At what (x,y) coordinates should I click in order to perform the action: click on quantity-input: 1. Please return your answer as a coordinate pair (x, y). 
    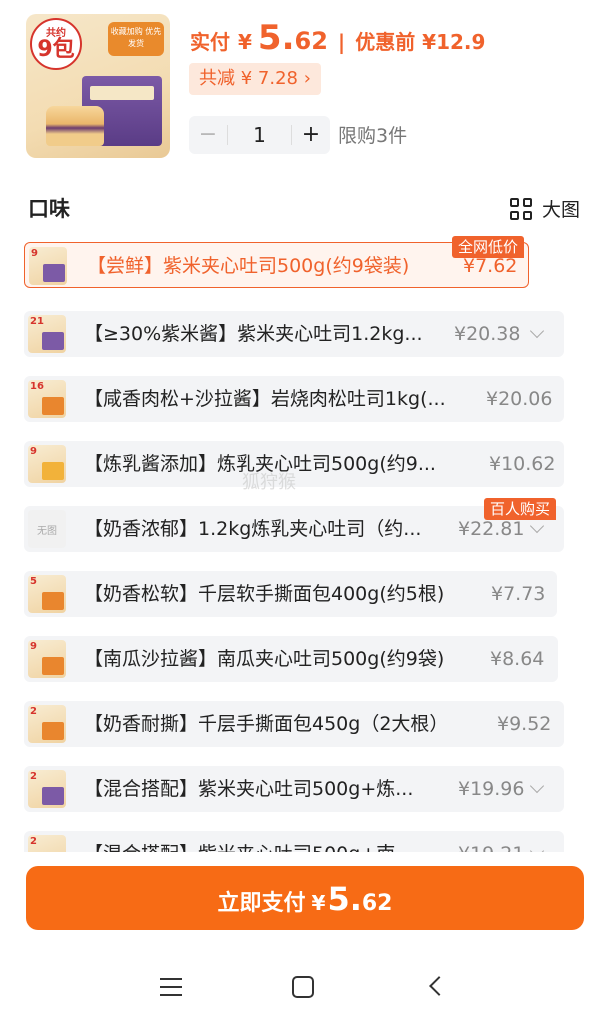
    Looking at the image, I should click on (259, 135).